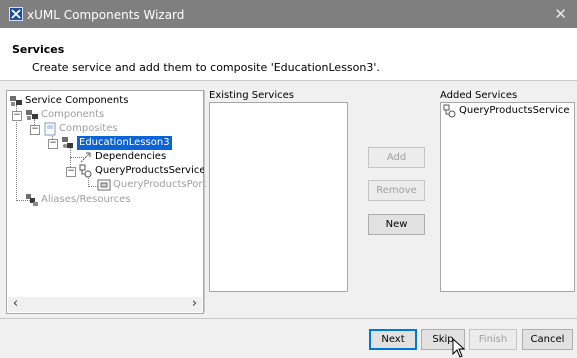  I want to click on tree-item-queryproductsservice: QueryProductsService, so click(142, 171).